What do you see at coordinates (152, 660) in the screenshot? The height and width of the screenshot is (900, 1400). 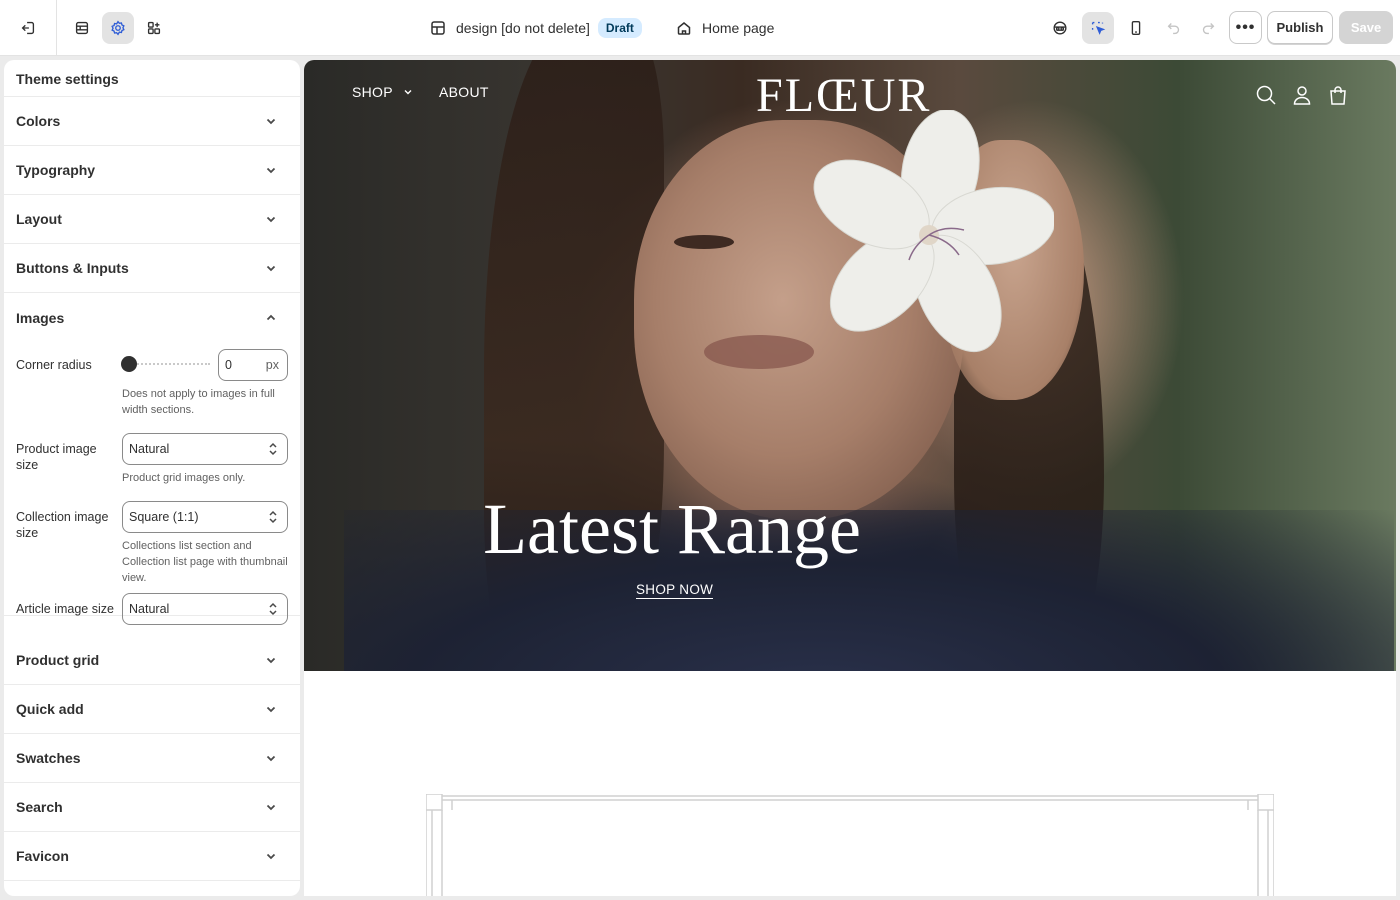 I see `accordion-product-grid: Product grid` at bounding box center [152, 660].